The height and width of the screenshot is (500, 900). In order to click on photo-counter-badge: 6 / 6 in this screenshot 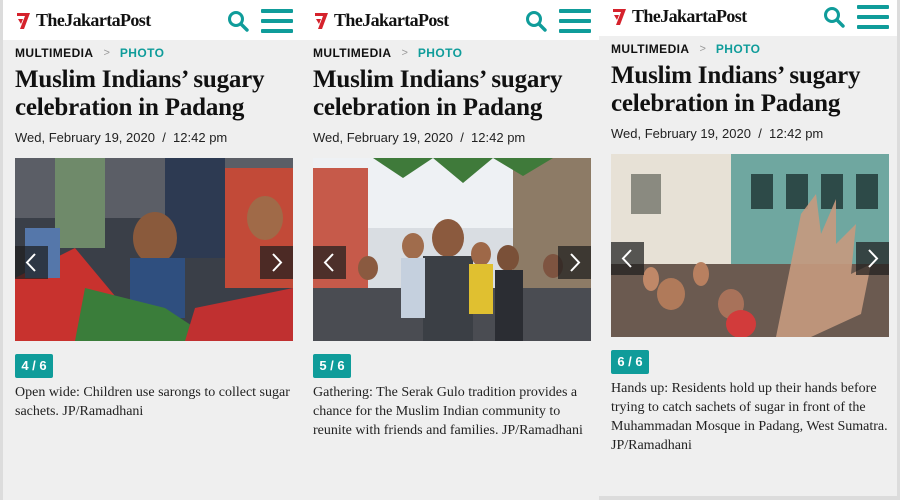, I will do `click(630, 362)`.